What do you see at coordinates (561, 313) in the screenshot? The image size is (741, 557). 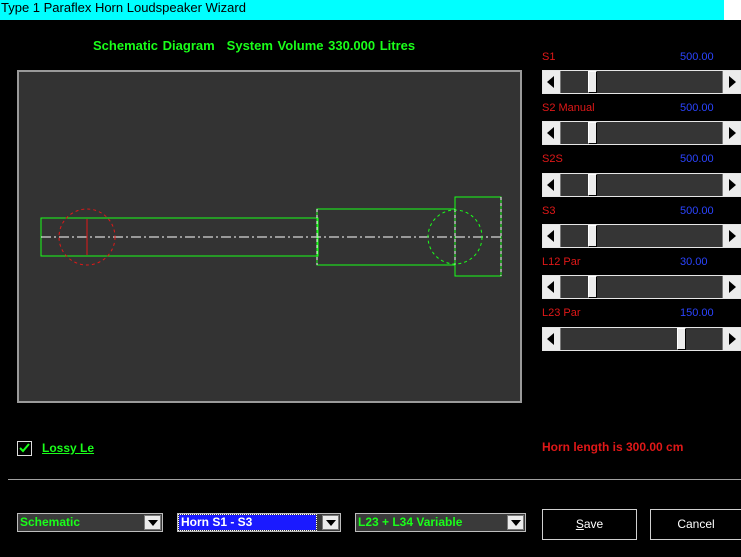 I see `slider-label-l23-par: L23 Par` at bounding box center [561, 313].